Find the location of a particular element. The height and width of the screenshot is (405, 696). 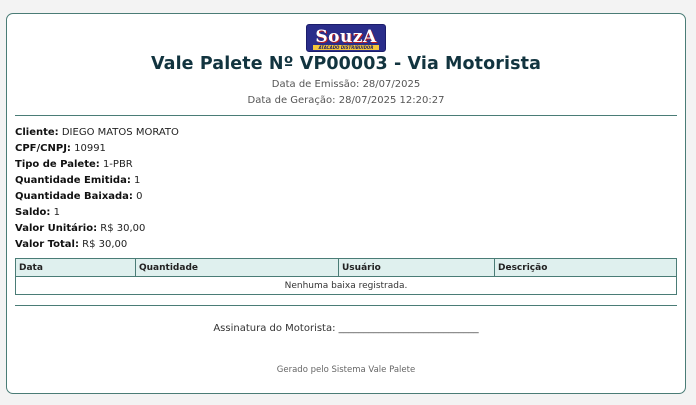

emission-date: Data de Emissão: 28/07/2025 is located at coordinates (346, 84).